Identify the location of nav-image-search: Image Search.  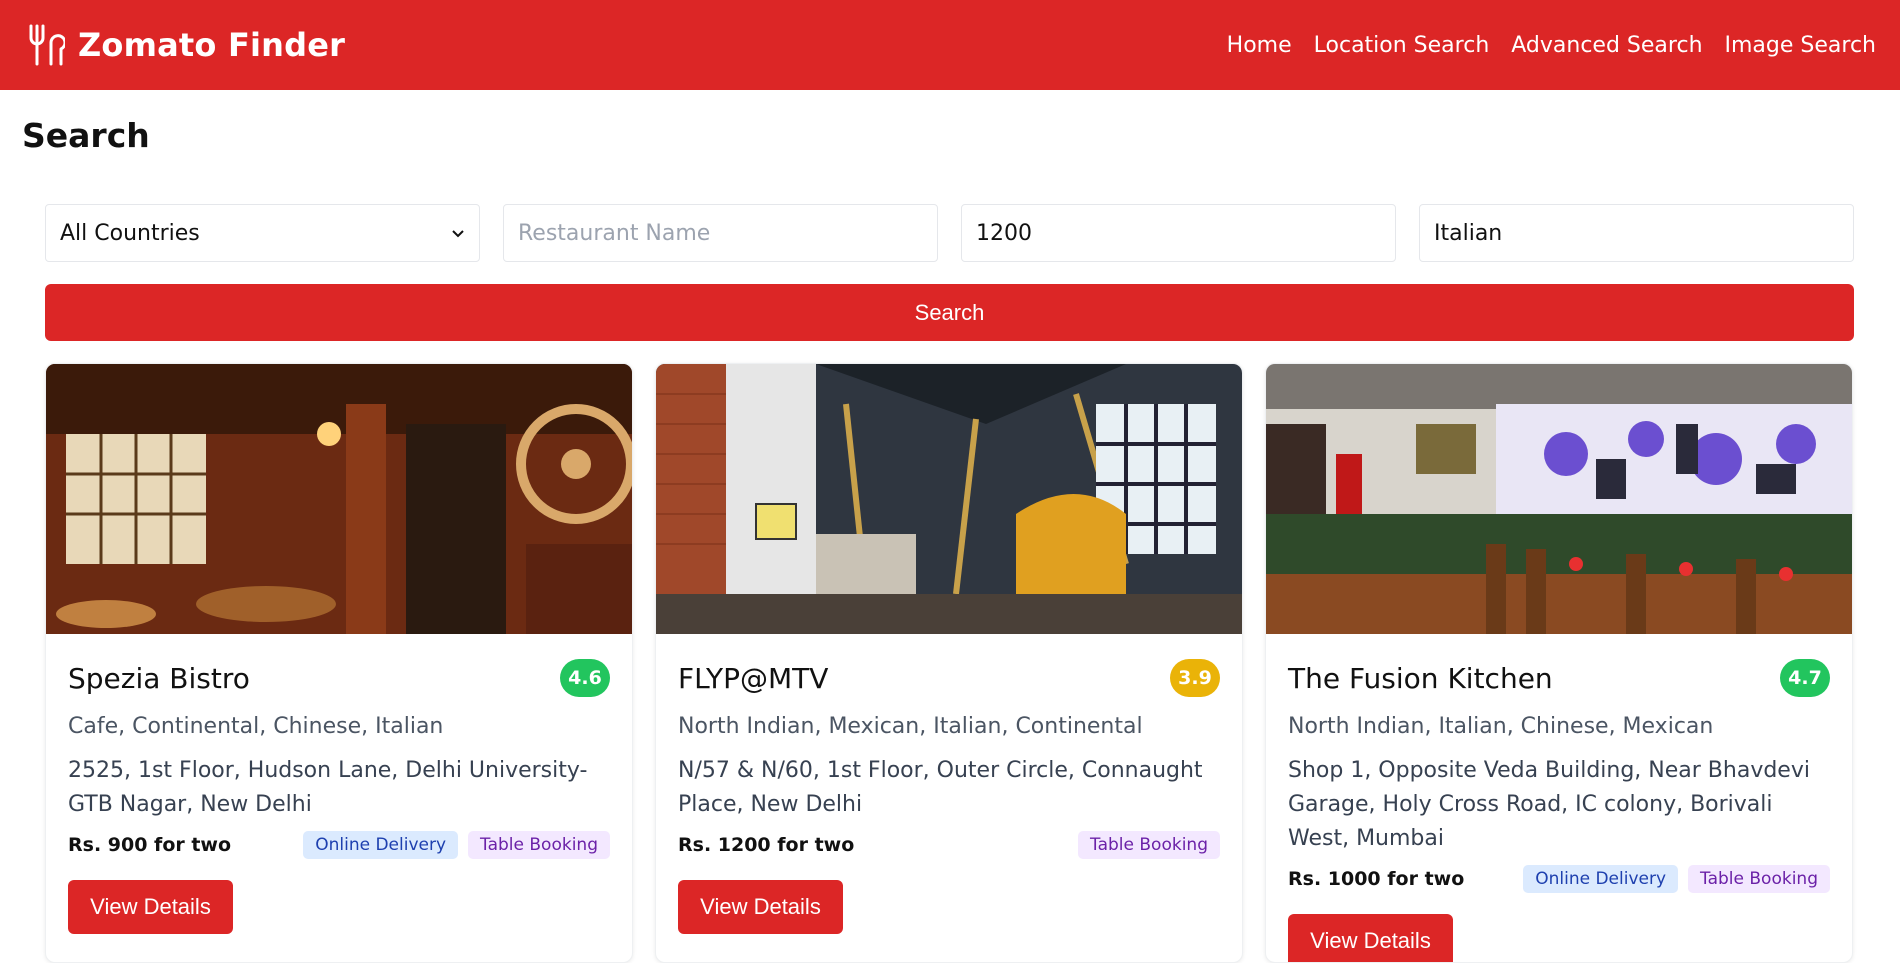
(1800, 45).